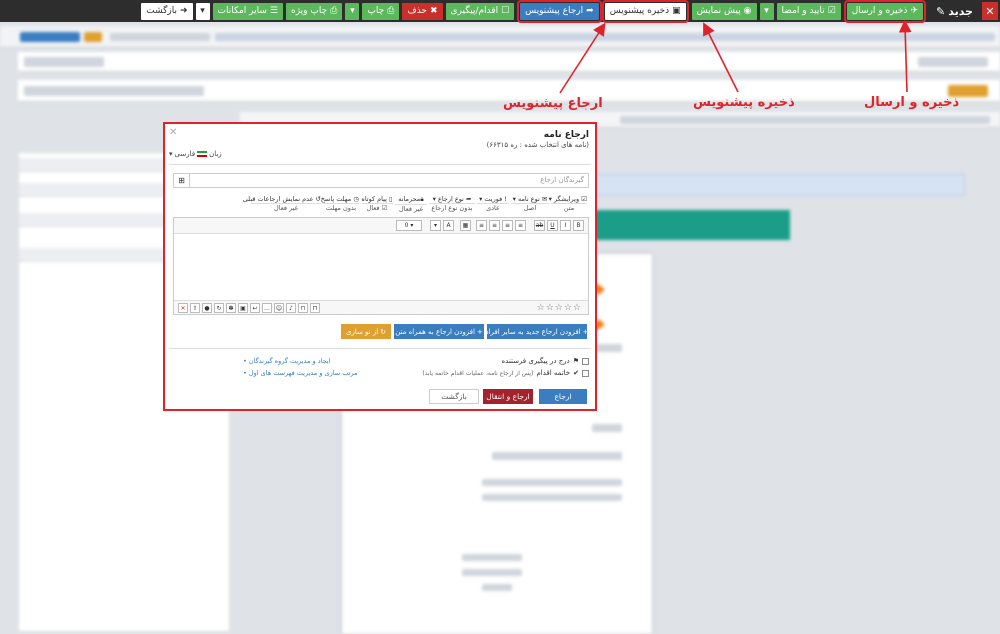  What do you see at coordinates (533, 331) in the screenshot?
I see `add-refer-others-label: افزودن ارجاع جدید به سایر افراد` at bounding box center [533, 331].